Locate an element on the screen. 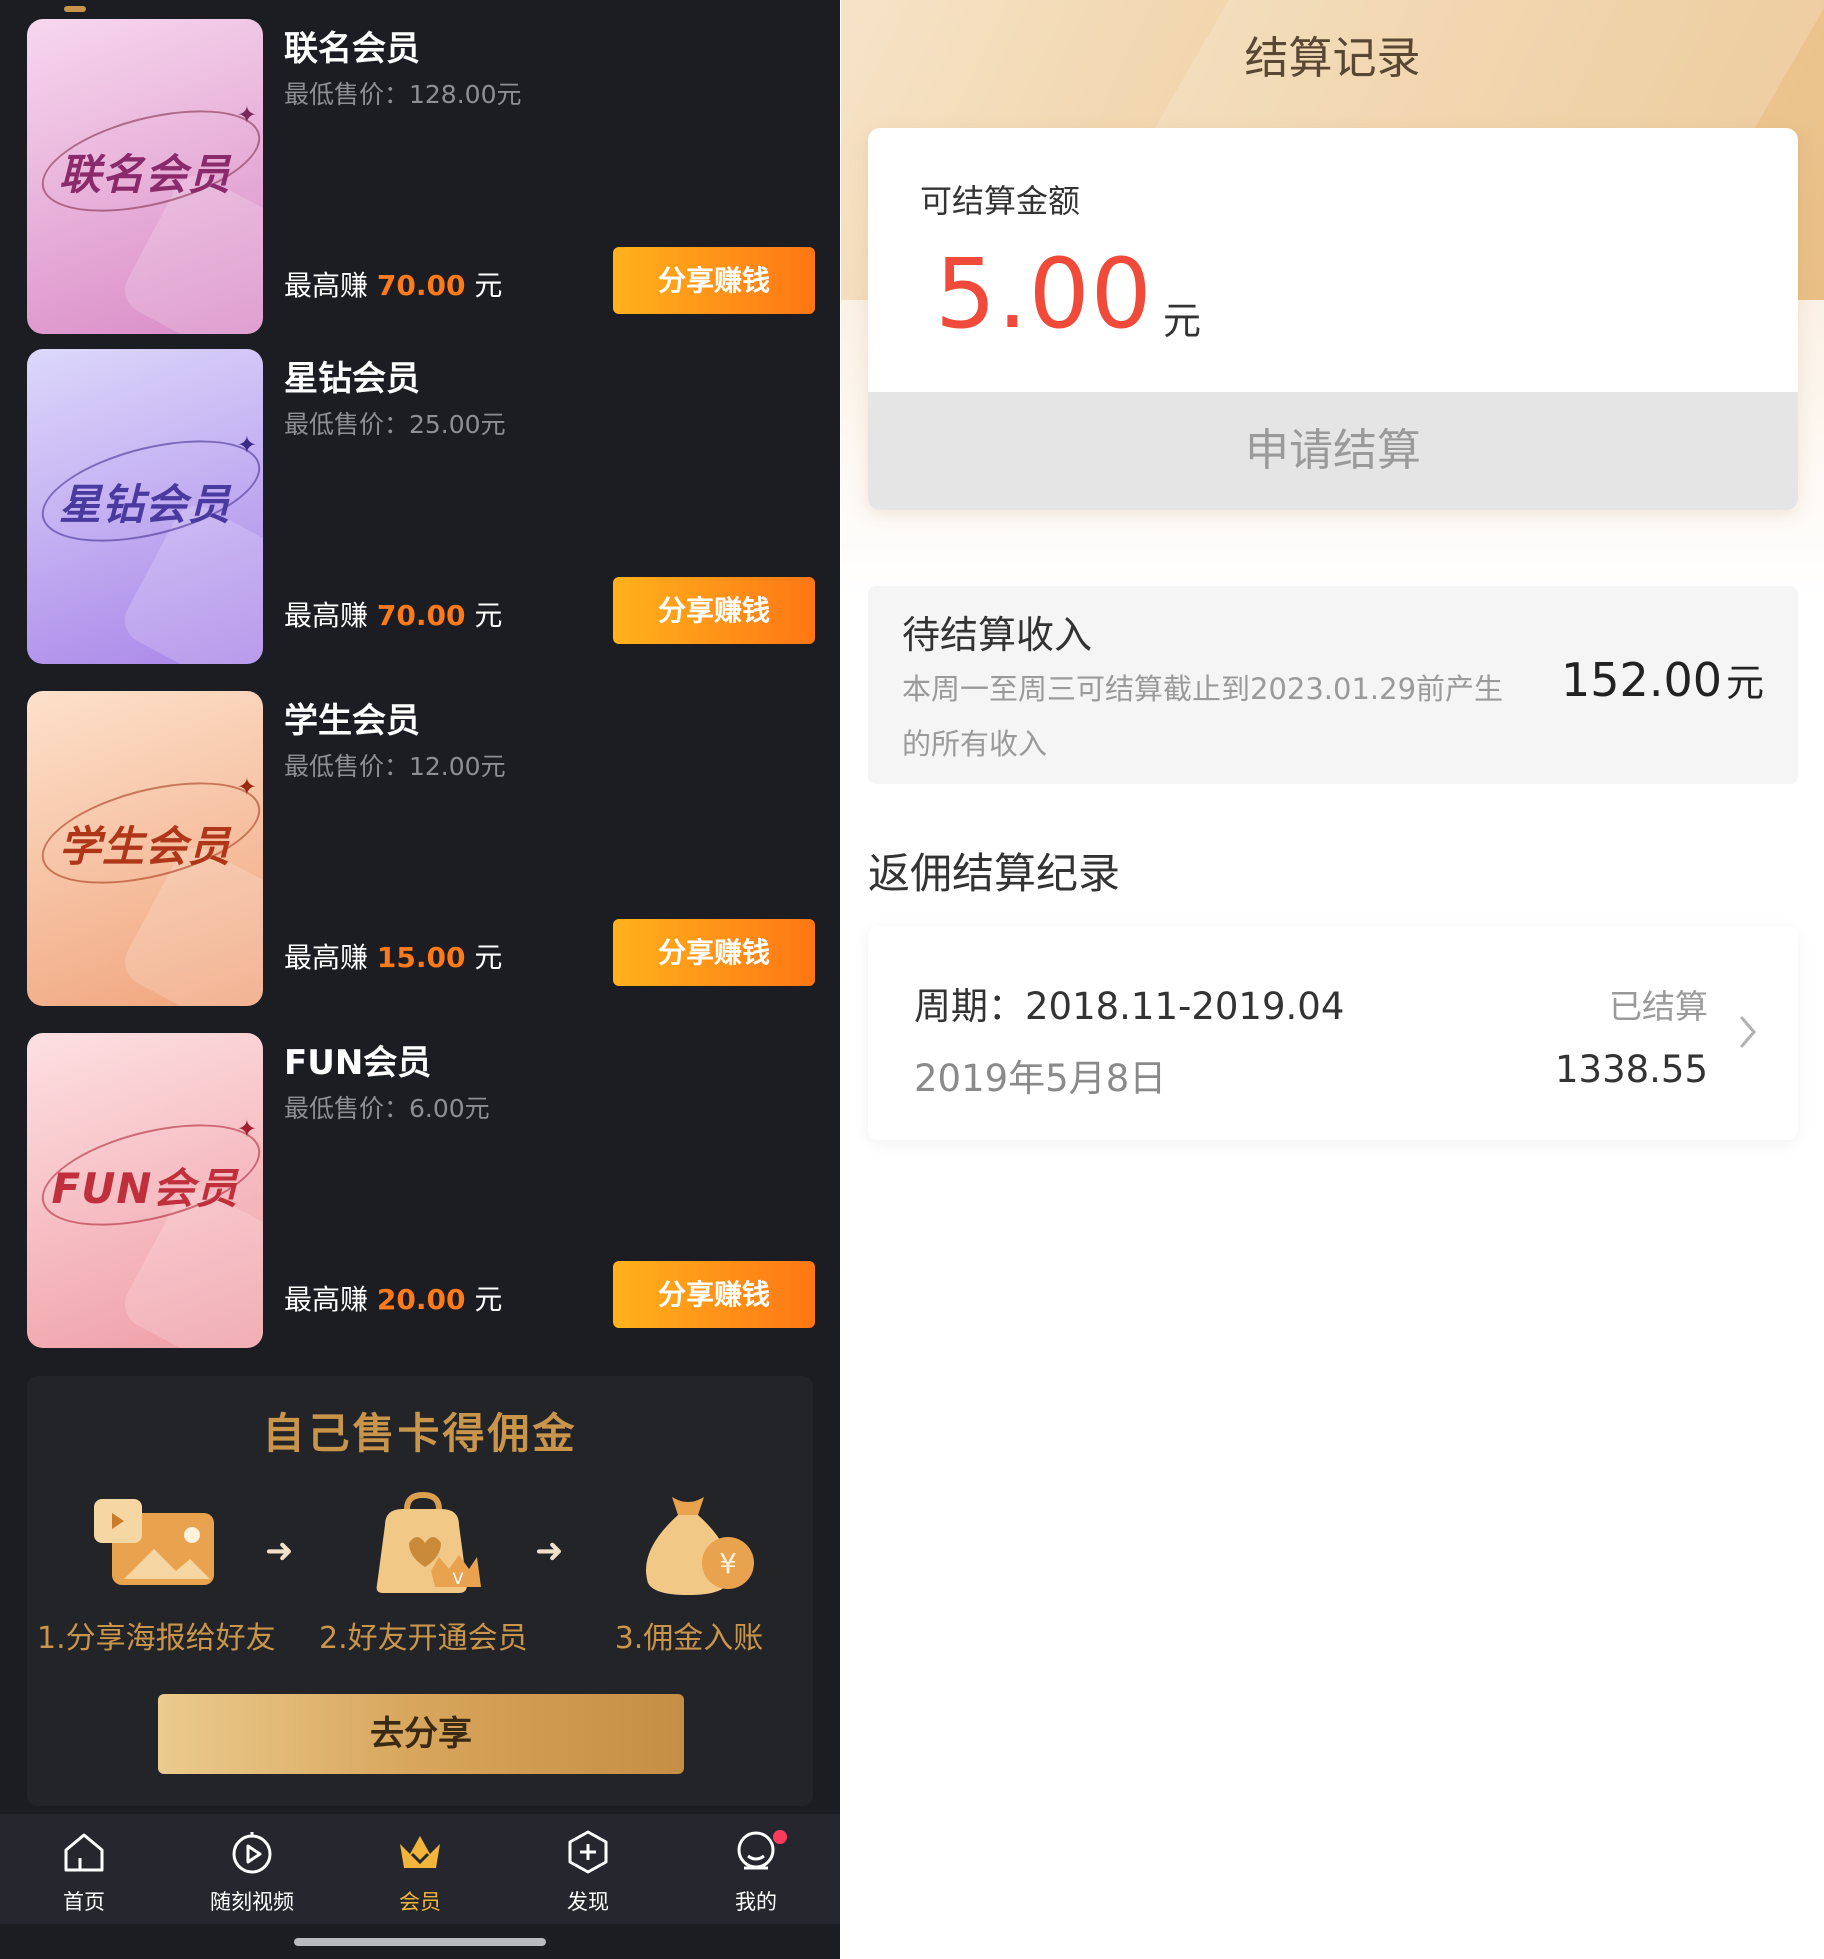 This screenshot has height=1959, width=1824. home-indicator is located at coordinates (420, 1942).